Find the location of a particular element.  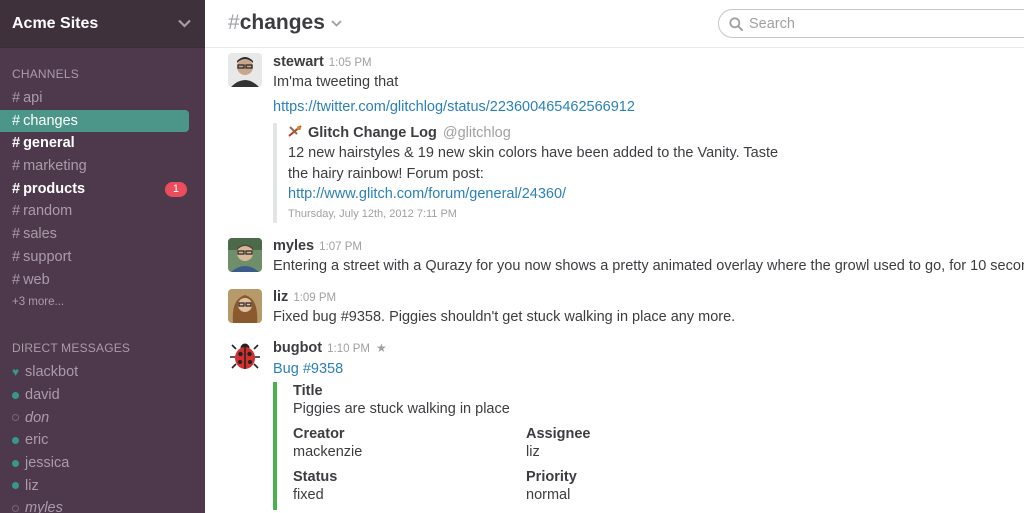

field-value: liz is located at coordinates (533, 452).